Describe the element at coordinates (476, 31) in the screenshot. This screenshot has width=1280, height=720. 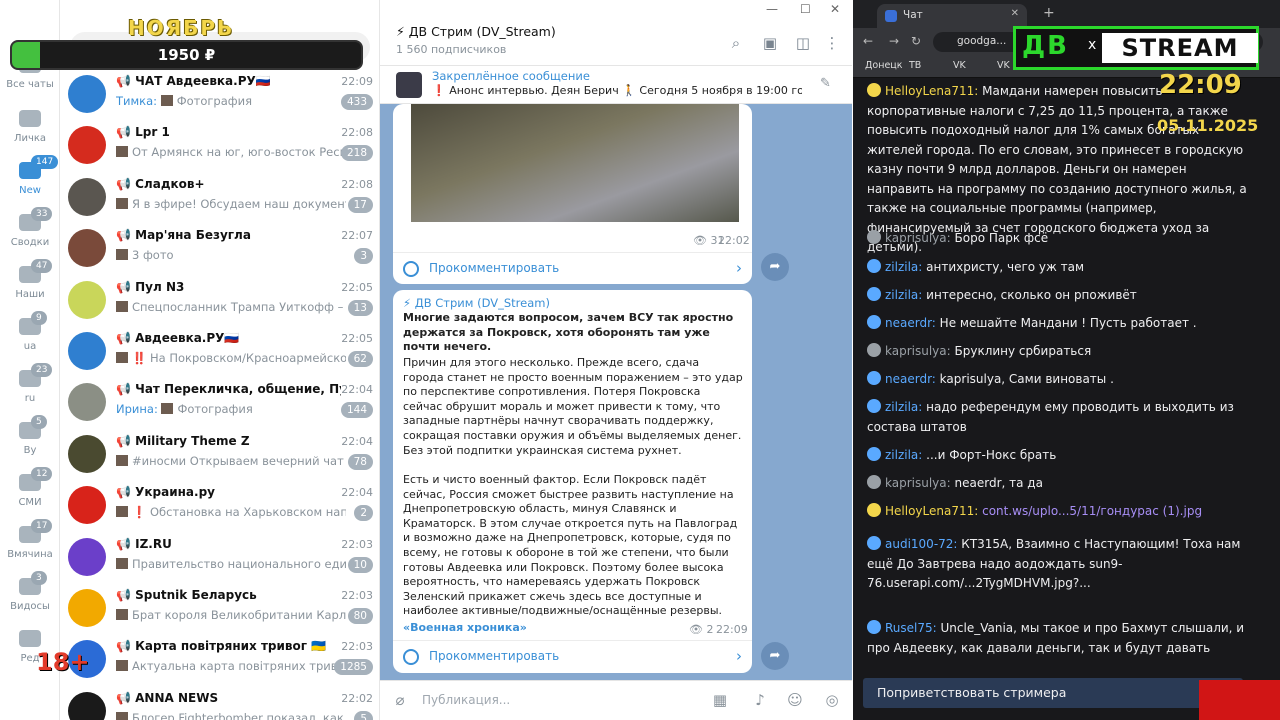
I see `channel-title: ⚡ ДВ Стрим (DV_Stream)` at that location.